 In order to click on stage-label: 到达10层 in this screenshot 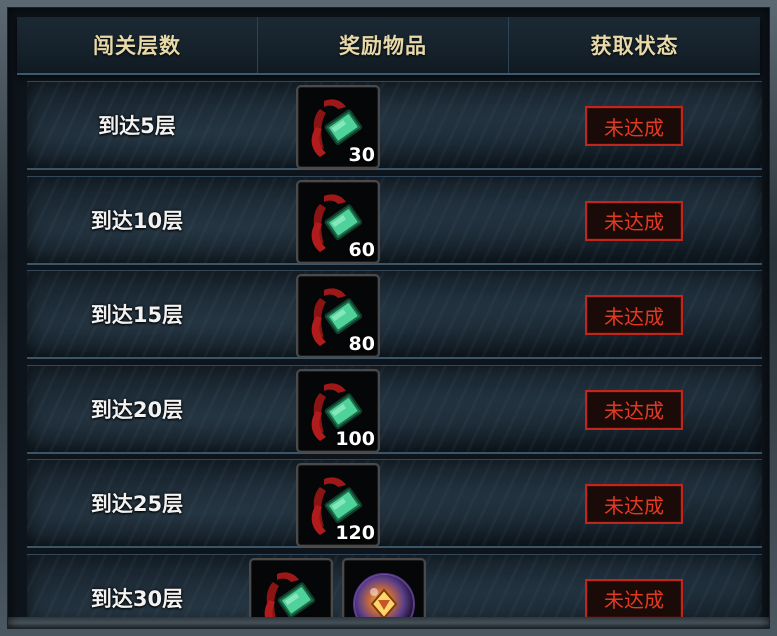, I will do `click(137, 220)`.